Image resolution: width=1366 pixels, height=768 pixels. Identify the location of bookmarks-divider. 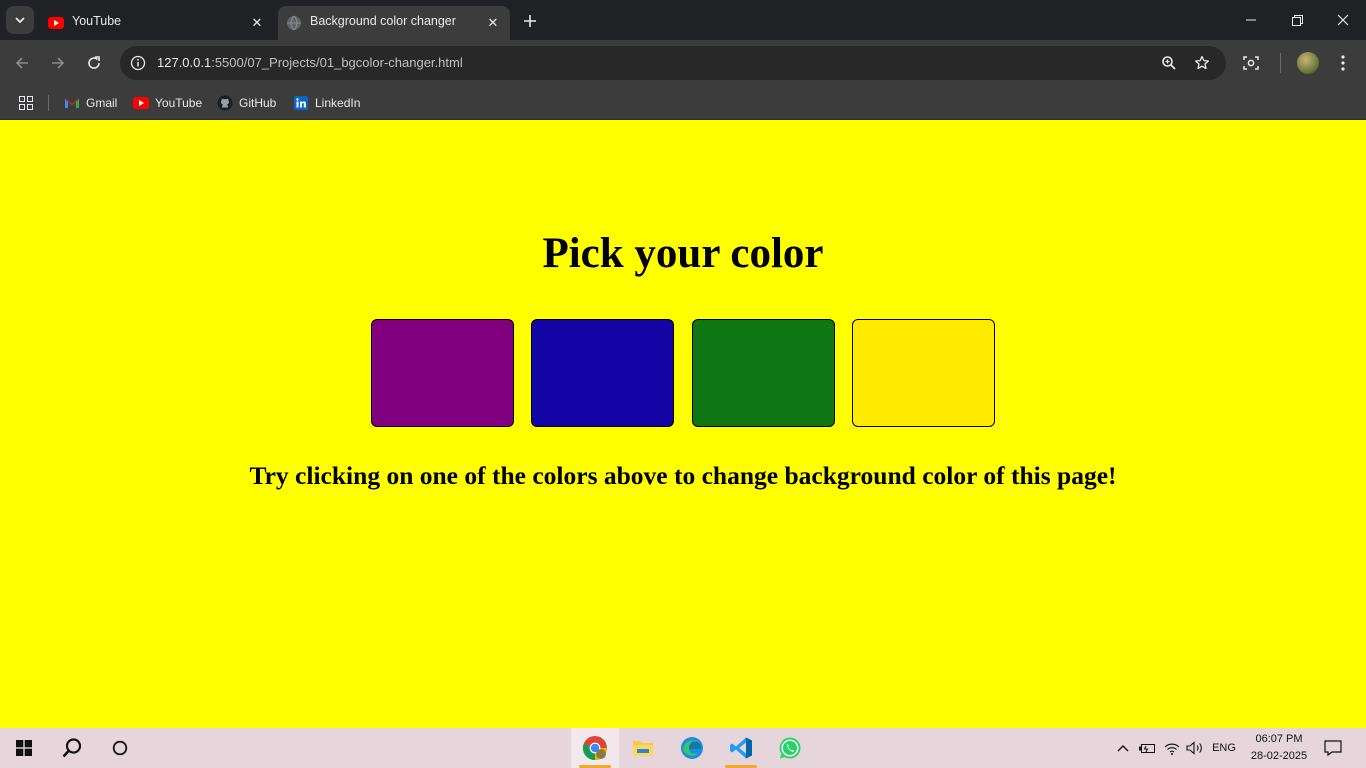
(48, 103).